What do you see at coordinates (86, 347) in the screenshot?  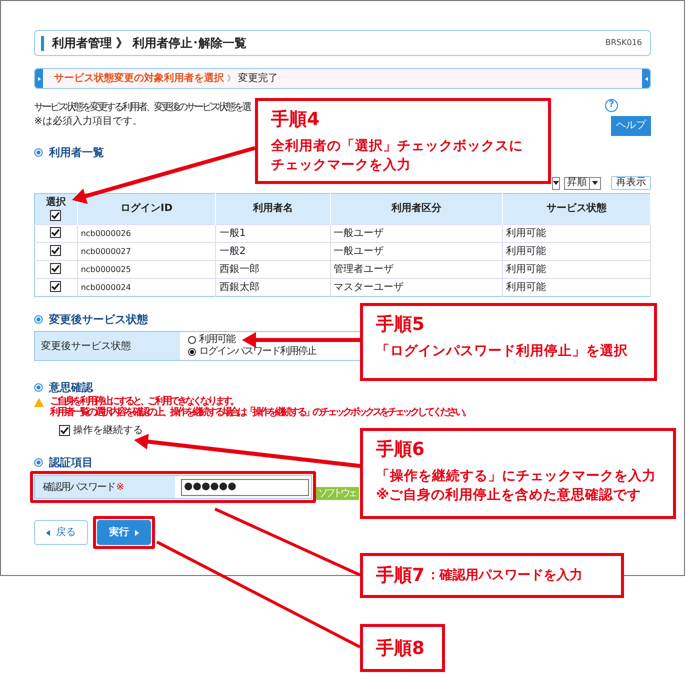 I see `form-label: 変更後サービス状態` at bounding box center [86, 347].